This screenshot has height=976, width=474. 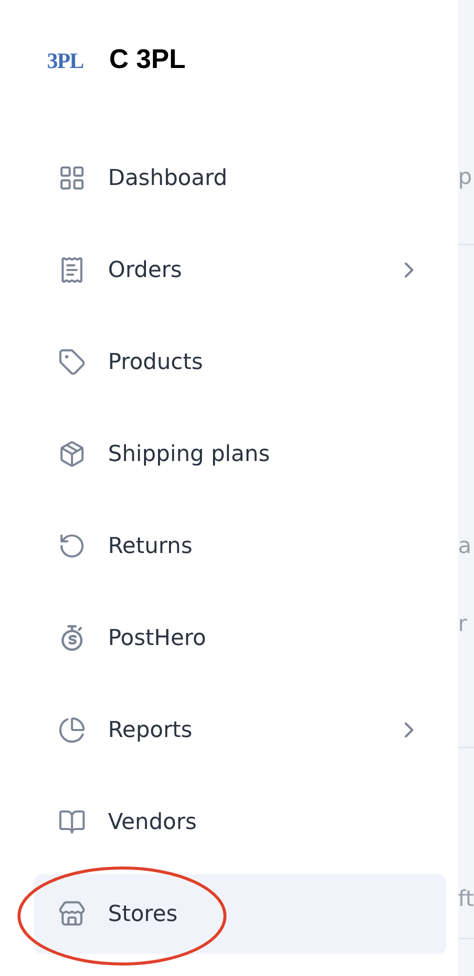 What do you see at coordinates (72, 178) in the screenshot?
I see `grid-icon` at bounding box center [72, 178].